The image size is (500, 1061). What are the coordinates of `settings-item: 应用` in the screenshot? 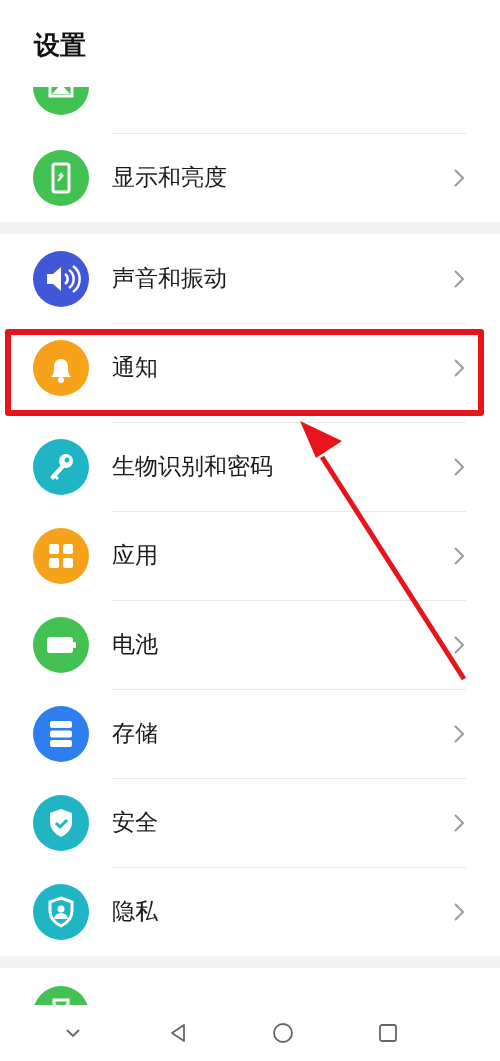 It's located at (250, 555).